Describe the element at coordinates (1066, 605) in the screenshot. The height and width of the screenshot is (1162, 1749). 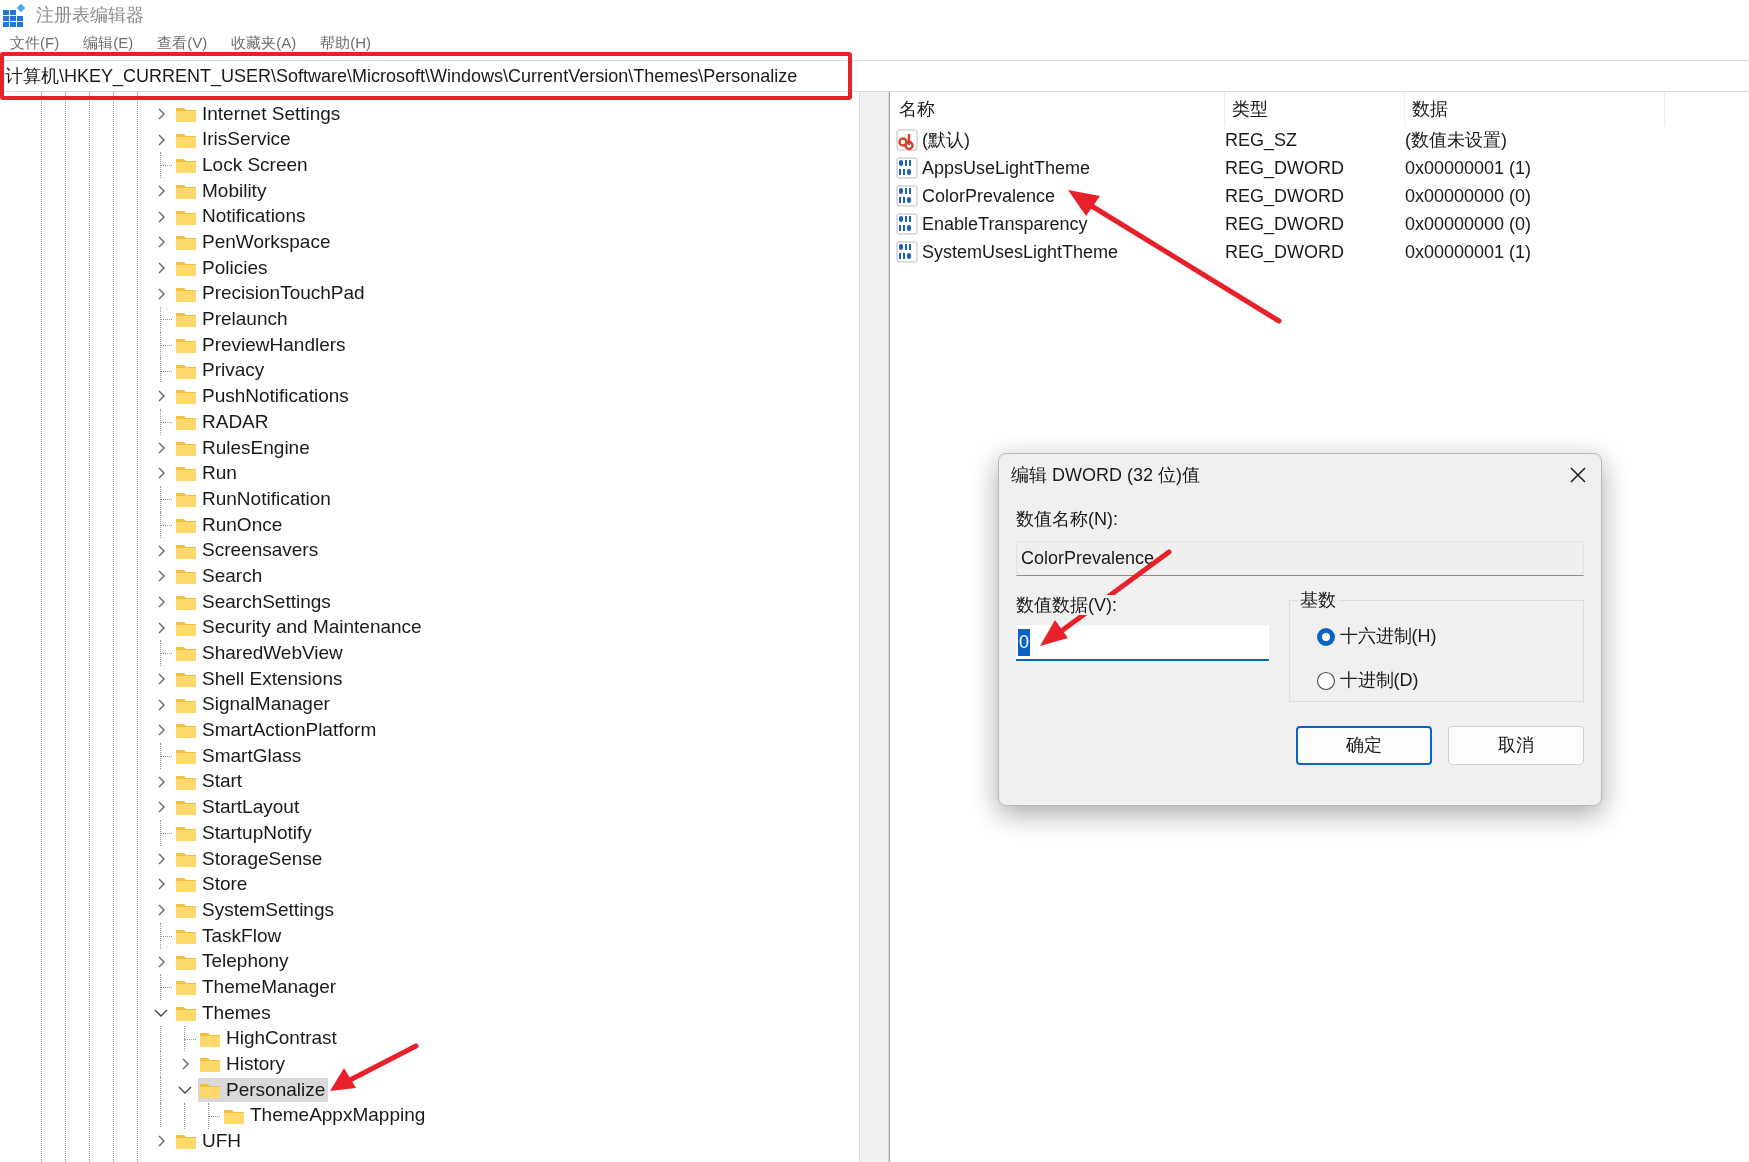
I see `field-label: 数值数据(V):` at that location.